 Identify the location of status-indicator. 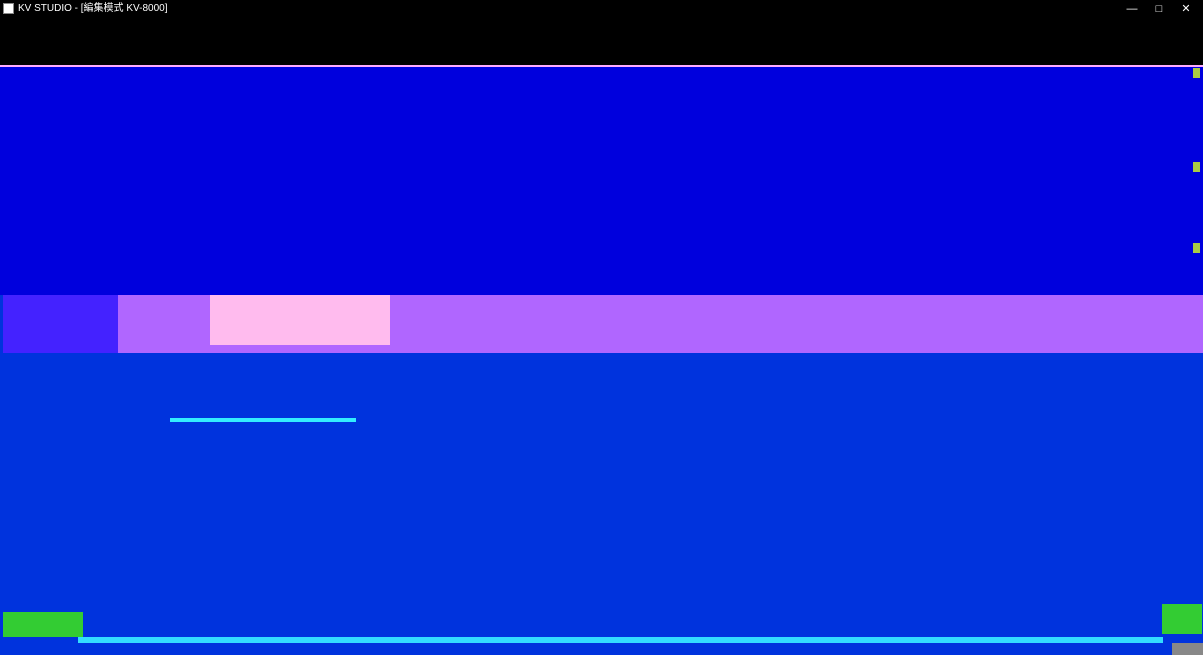
(1187, 649).